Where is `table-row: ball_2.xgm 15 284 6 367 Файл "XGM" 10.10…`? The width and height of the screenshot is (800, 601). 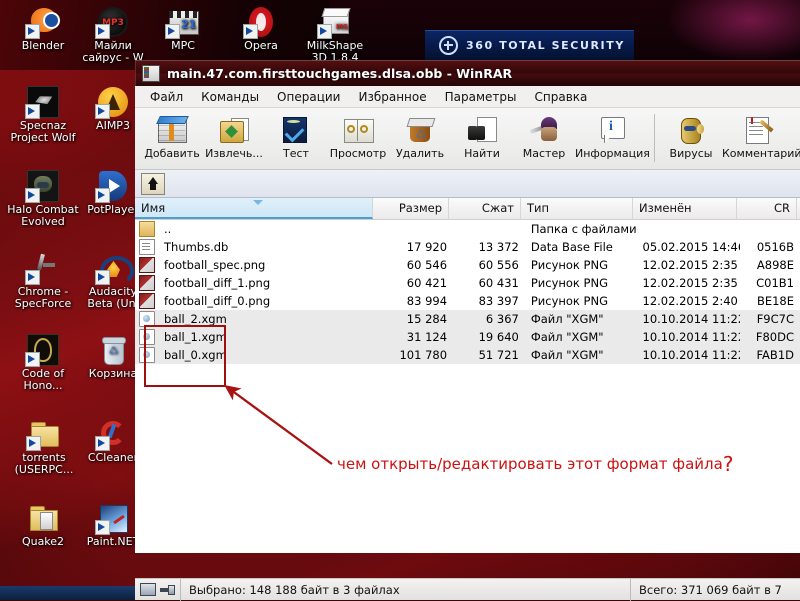
table-row: ball_2.xgm 15 284 6 367 Файл "XGM" 10.10… is located at coordinates (467, 319).